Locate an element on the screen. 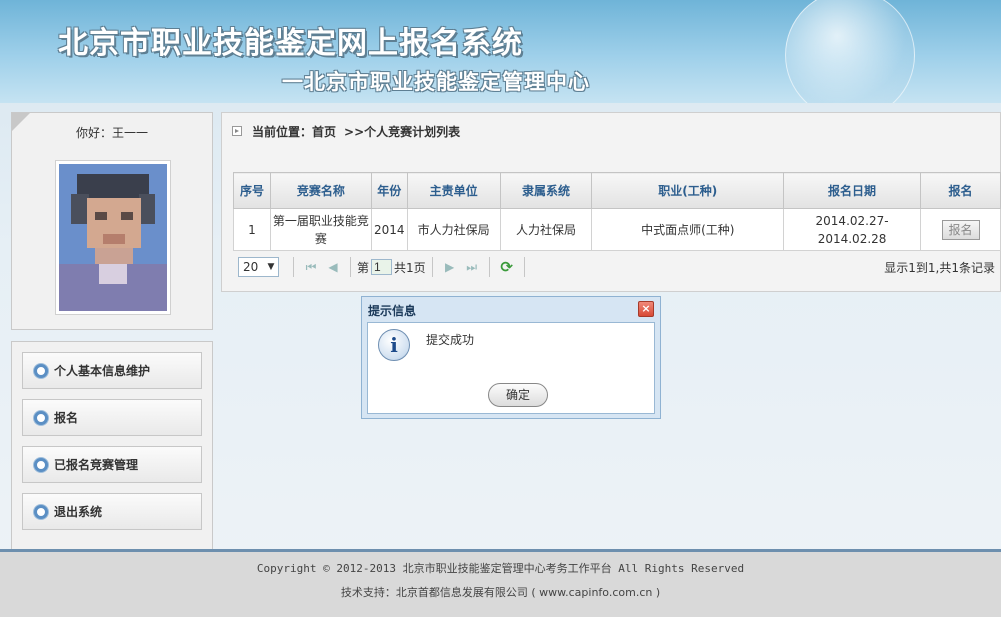 The image size is (1001, 617). globe-graphic is located at coordinates (850, 51).